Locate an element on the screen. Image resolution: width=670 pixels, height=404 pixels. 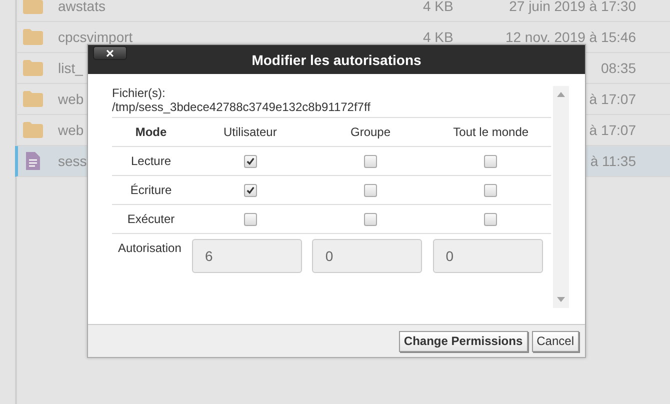
modified-date: à 11:35 is located at coordinates (613, 161).